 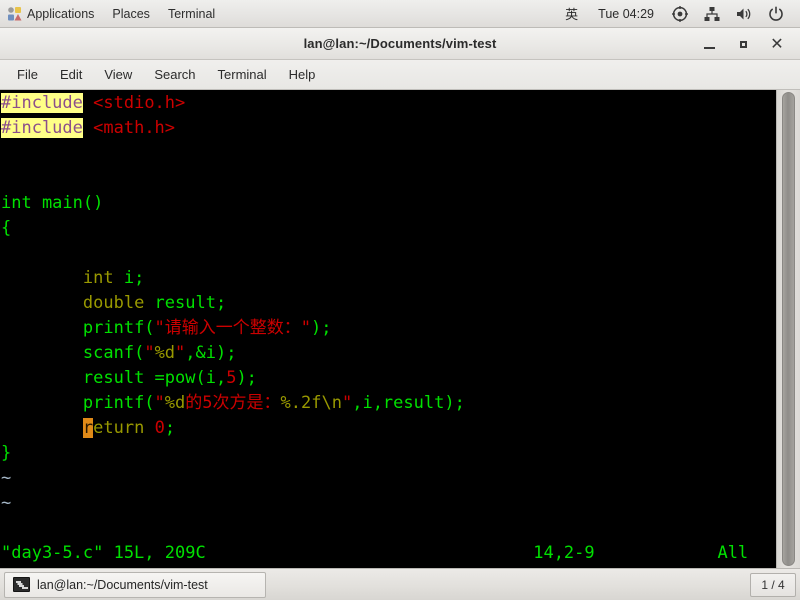 I want to click on minimize-icon, so click(x=709, y=47).